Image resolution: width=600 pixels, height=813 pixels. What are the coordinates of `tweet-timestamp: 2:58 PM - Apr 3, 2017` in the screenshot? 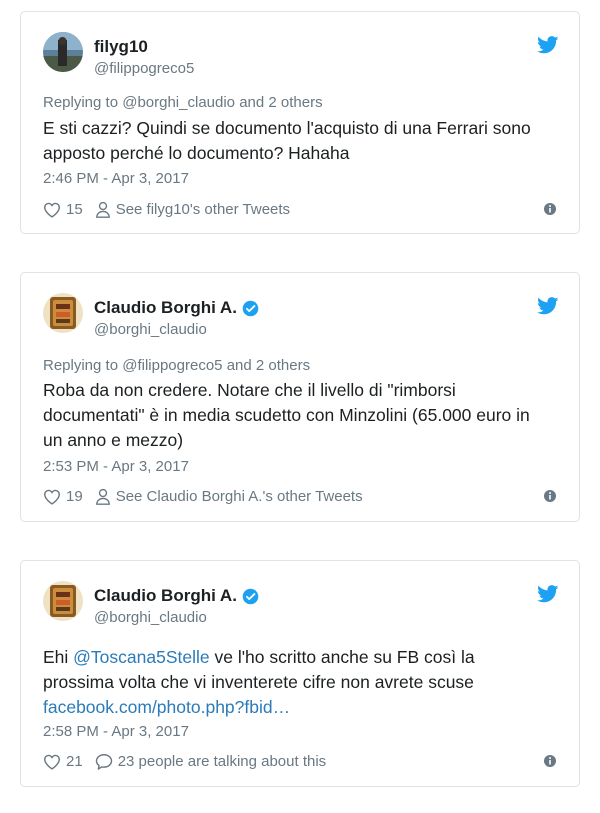 It's located at (116, 731).